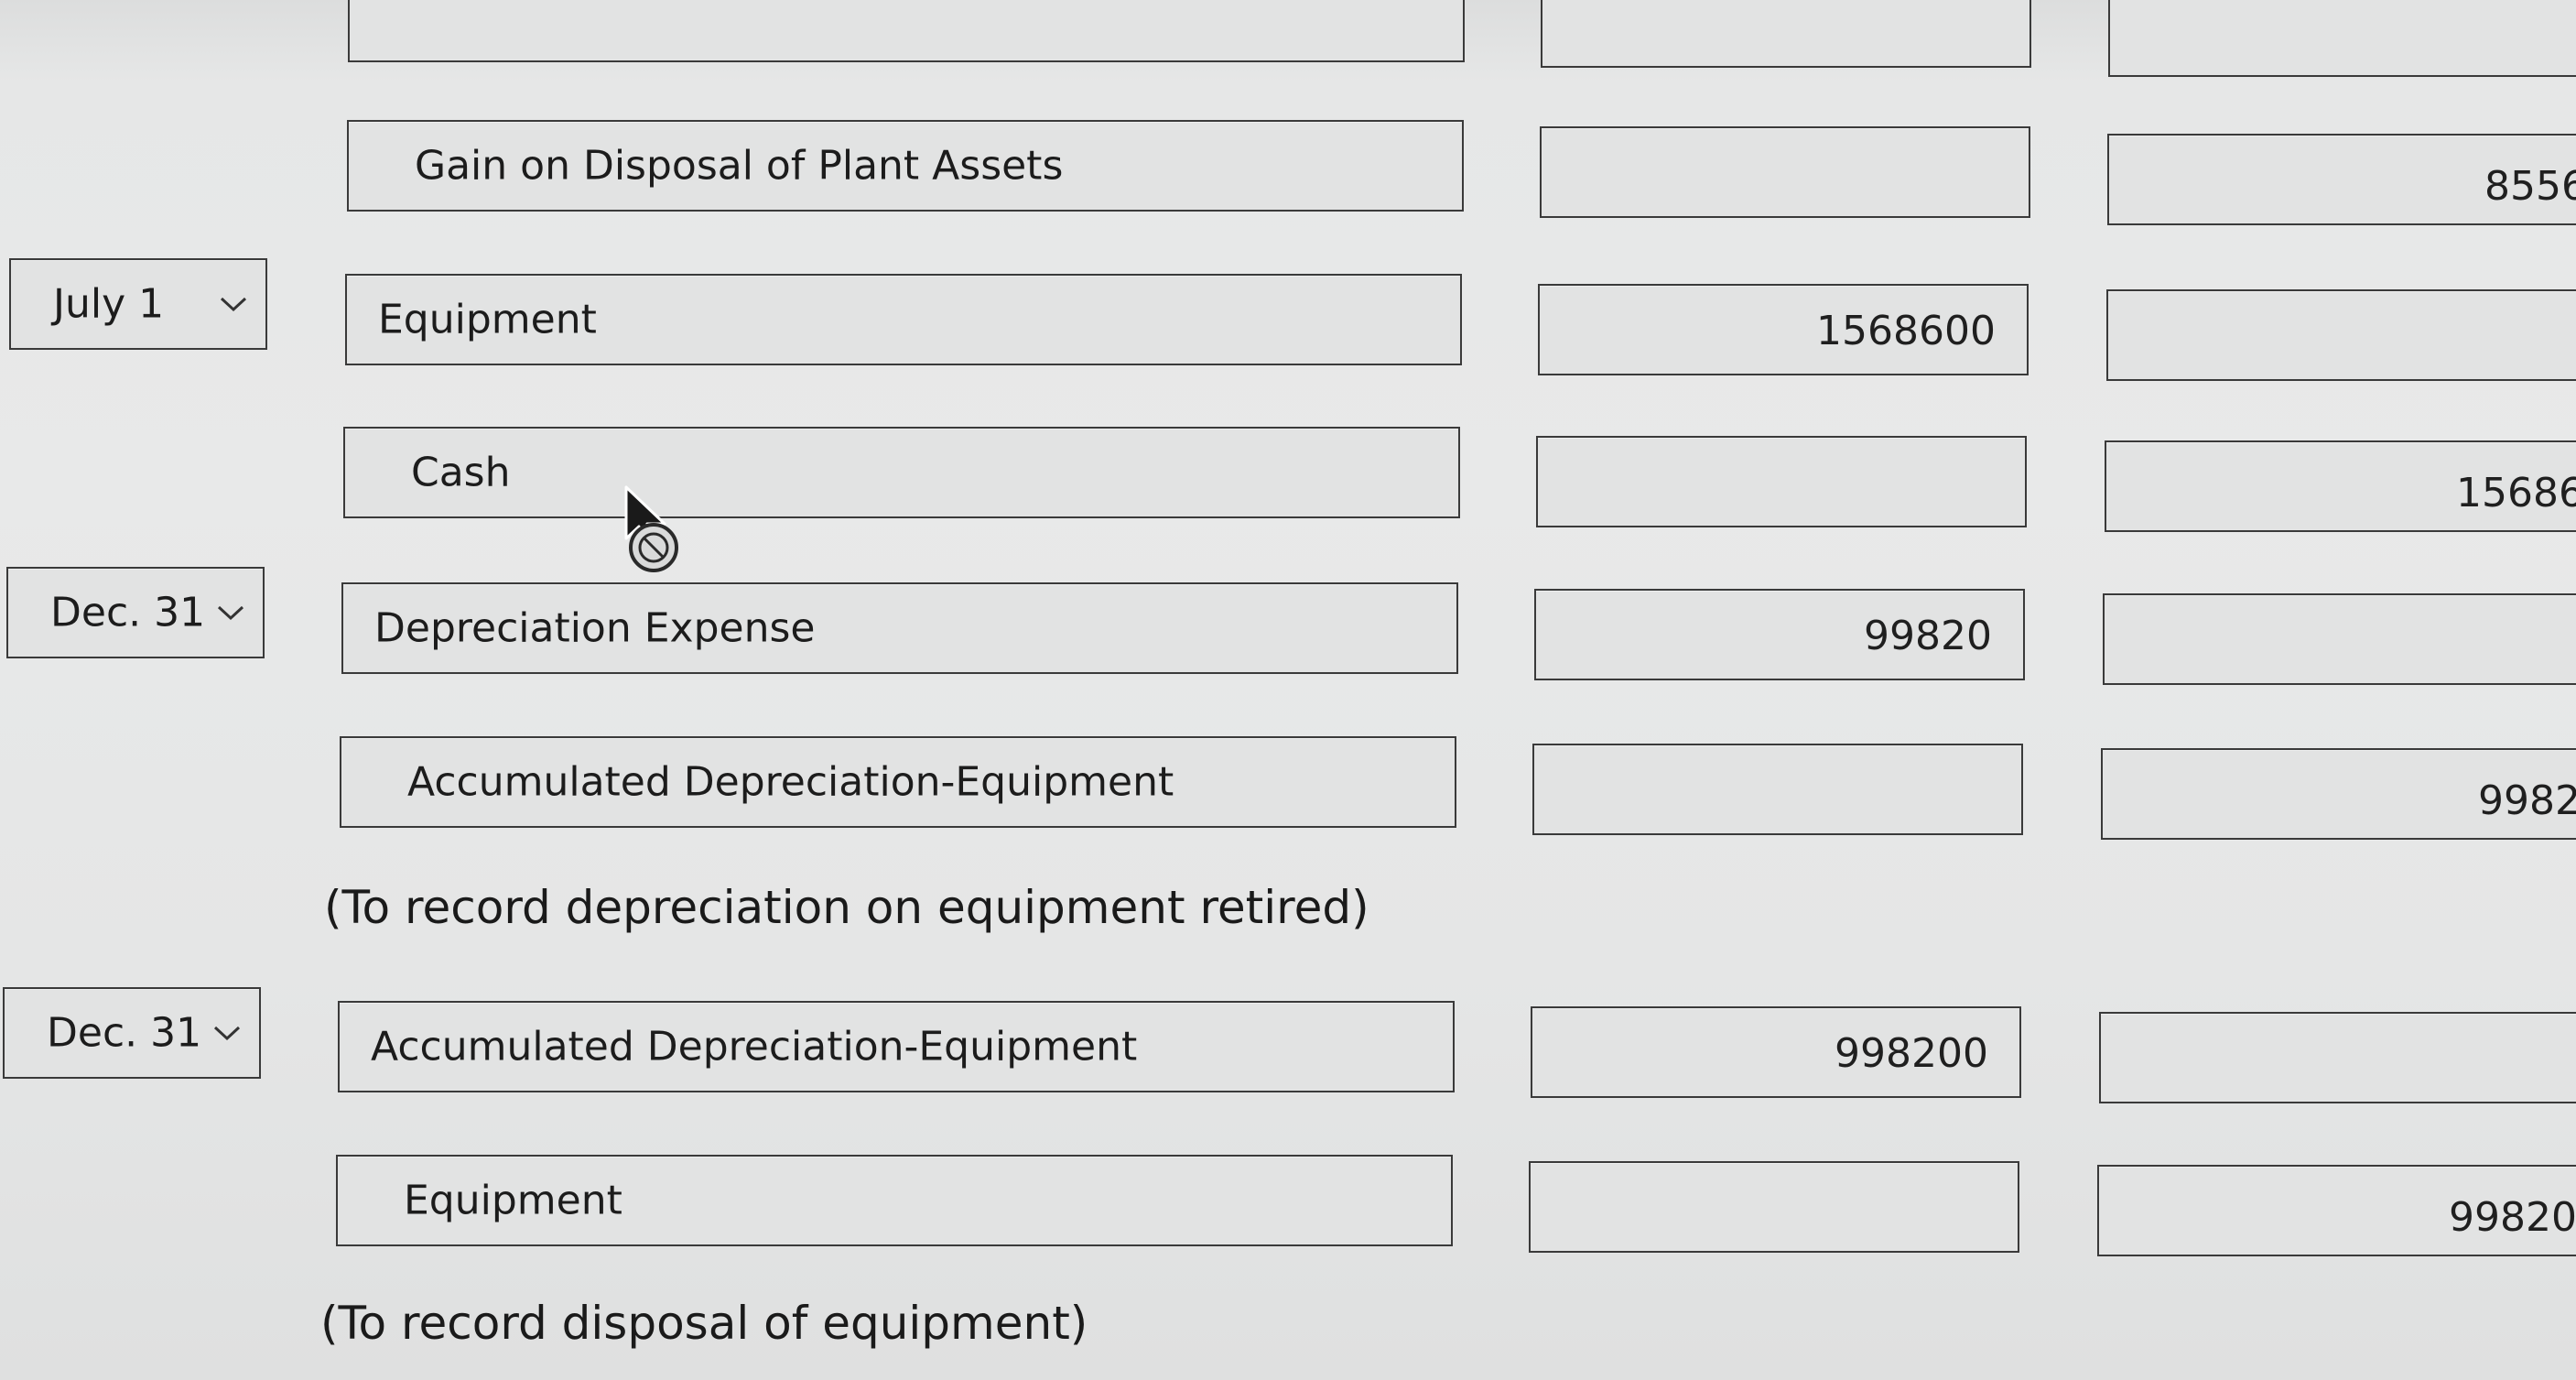 The width and height of the screenshot is (2576, 1380). I want to click on debit-field-accumulated-depreciation-credit, so click(1778, 790).